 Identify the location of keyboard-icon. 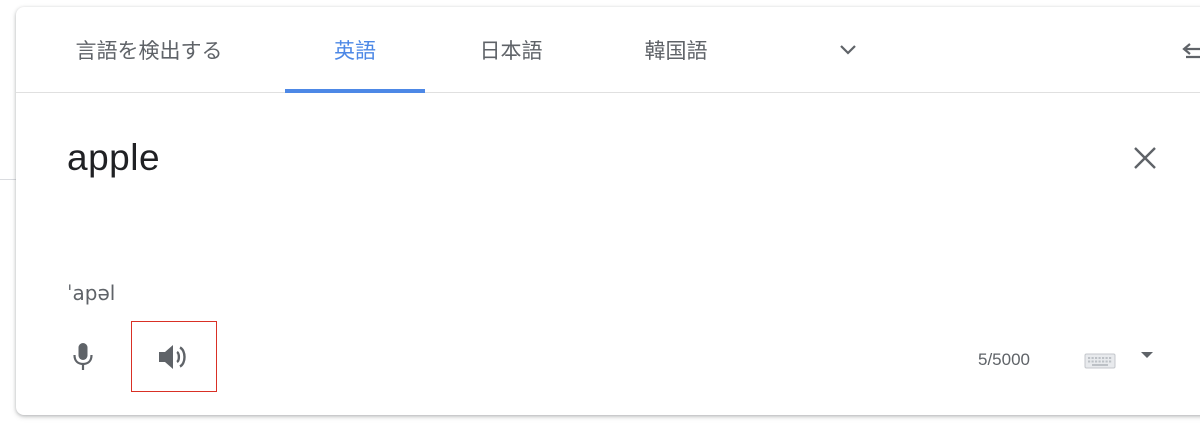
(1100, 361).